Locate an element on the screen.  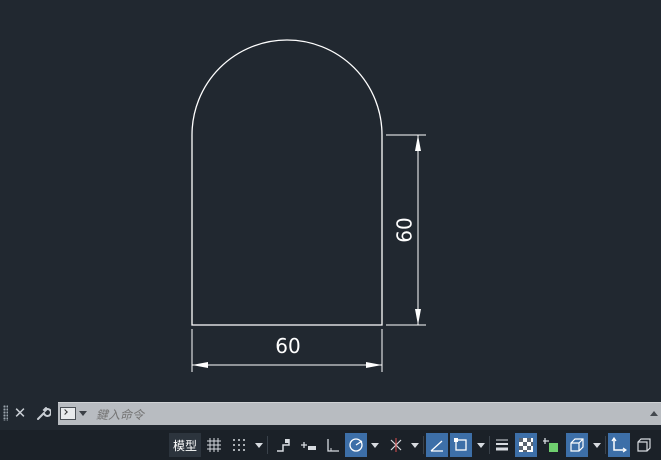
command-input is located at coordinates (356, 415).